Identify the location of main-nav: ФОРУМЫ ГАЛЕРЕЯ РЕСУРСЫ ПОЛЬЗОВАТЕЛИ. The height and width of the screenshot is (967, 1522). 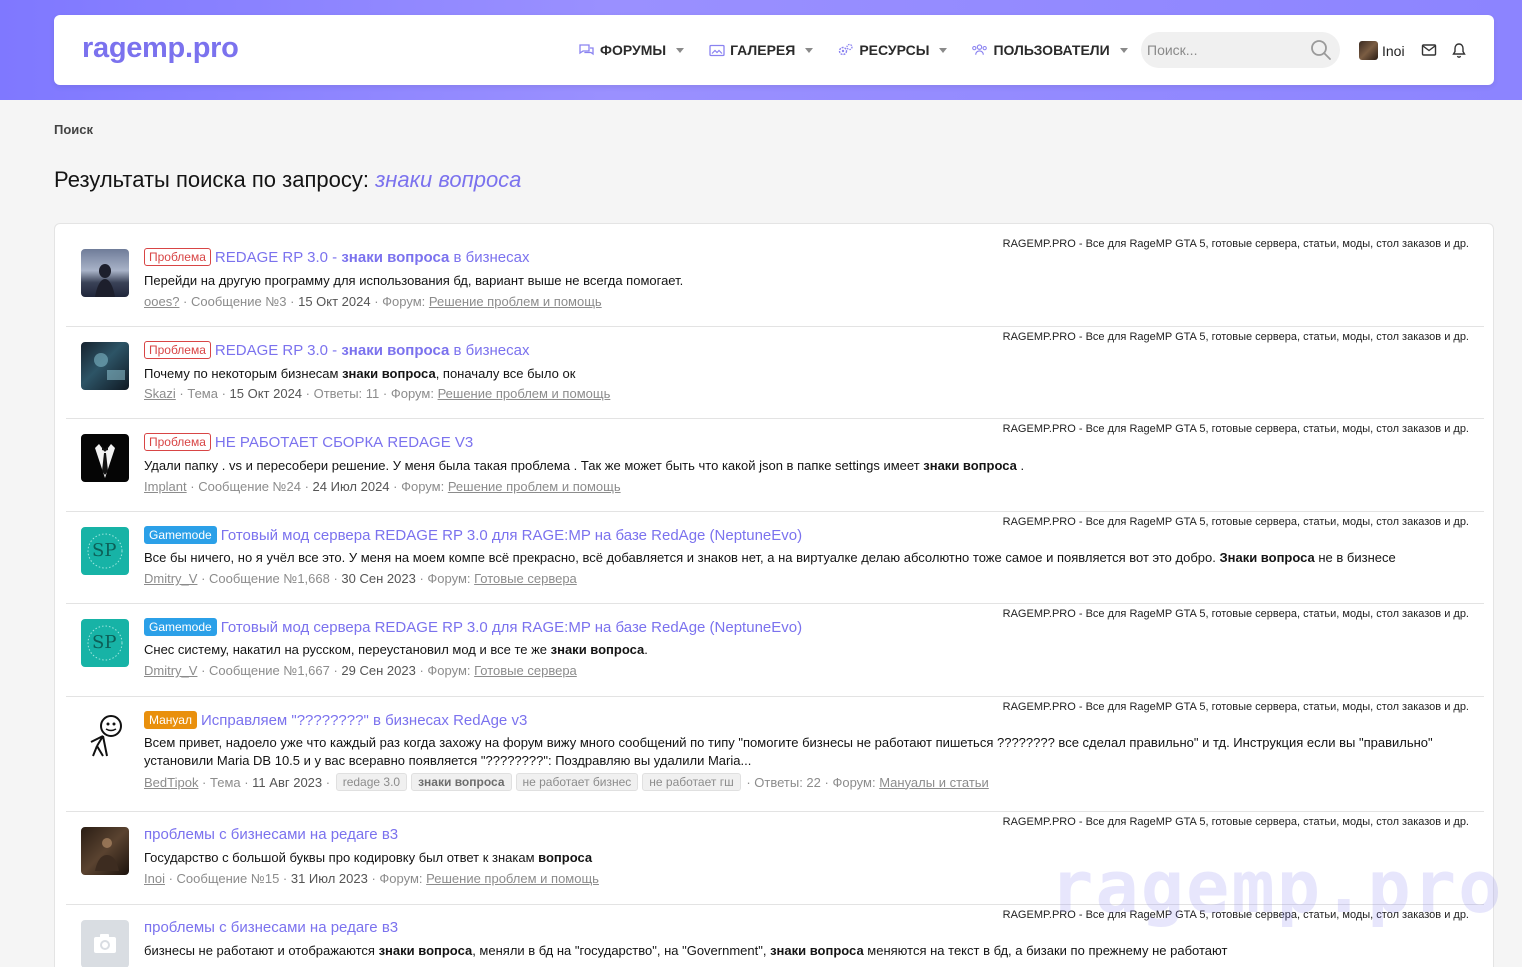
(865, 50).